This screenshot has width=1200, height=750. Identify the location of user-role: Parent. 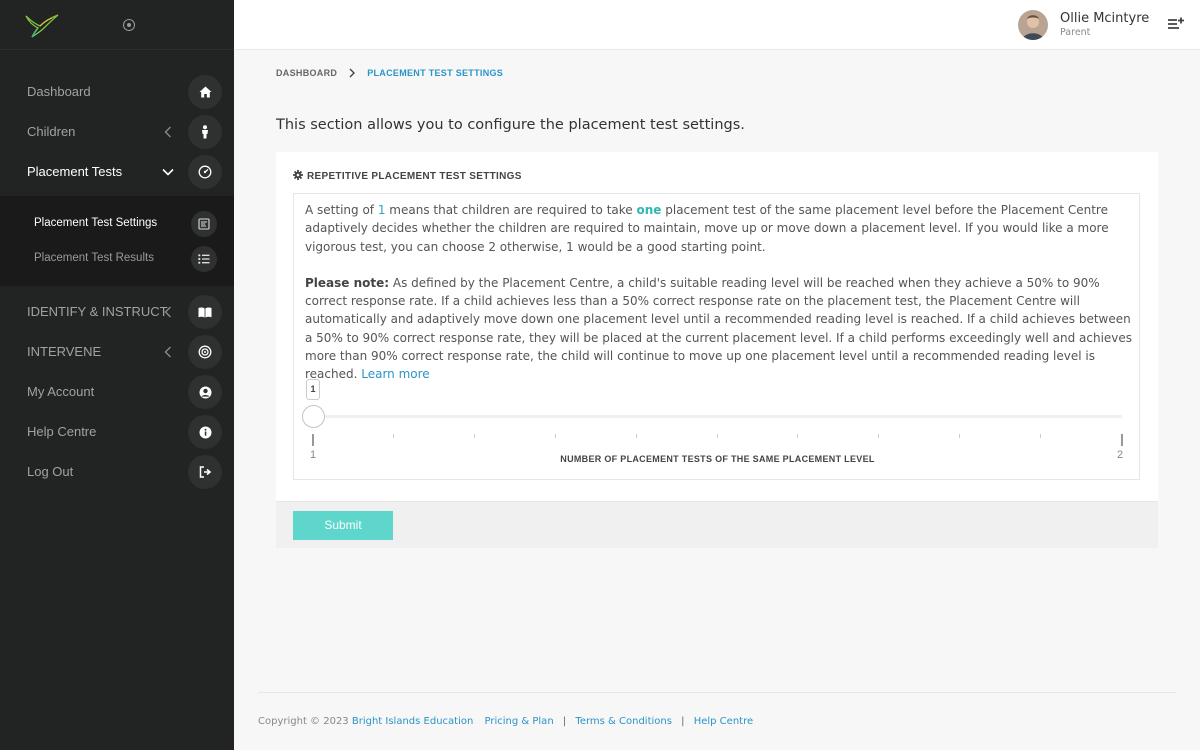
(1075, 32).